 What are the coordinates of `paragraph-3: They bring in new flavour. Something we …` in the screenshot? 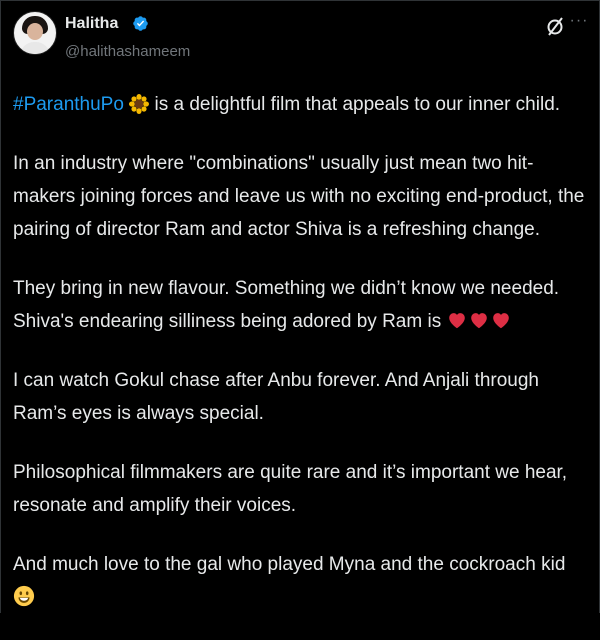 It's located at (301, 305).